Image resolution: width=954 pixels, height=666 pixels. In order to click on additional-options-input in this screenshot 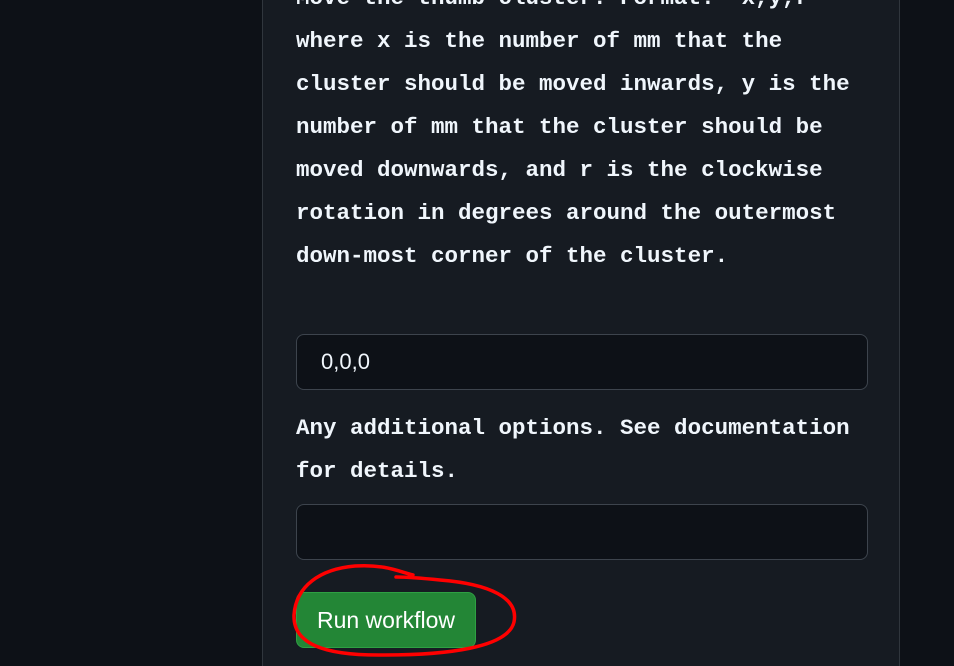, I will do `click(582, 532)`.